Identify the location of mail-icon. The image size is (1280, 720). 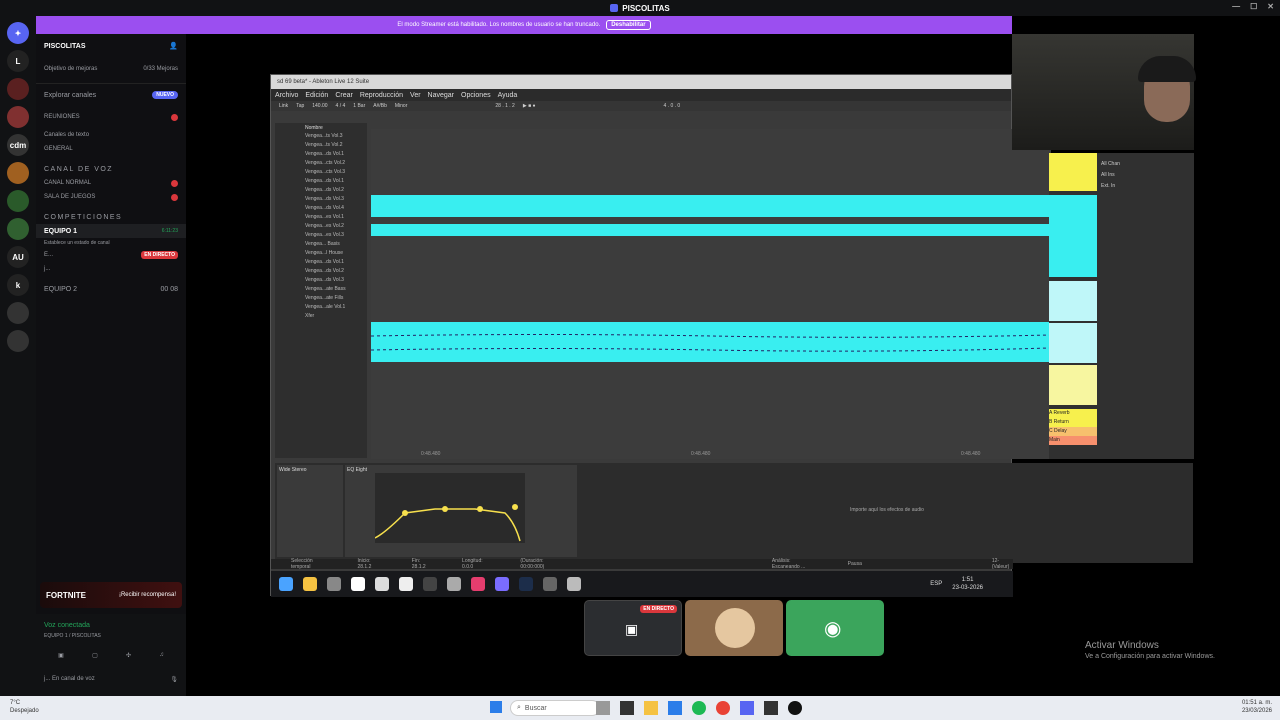
(406, 584).